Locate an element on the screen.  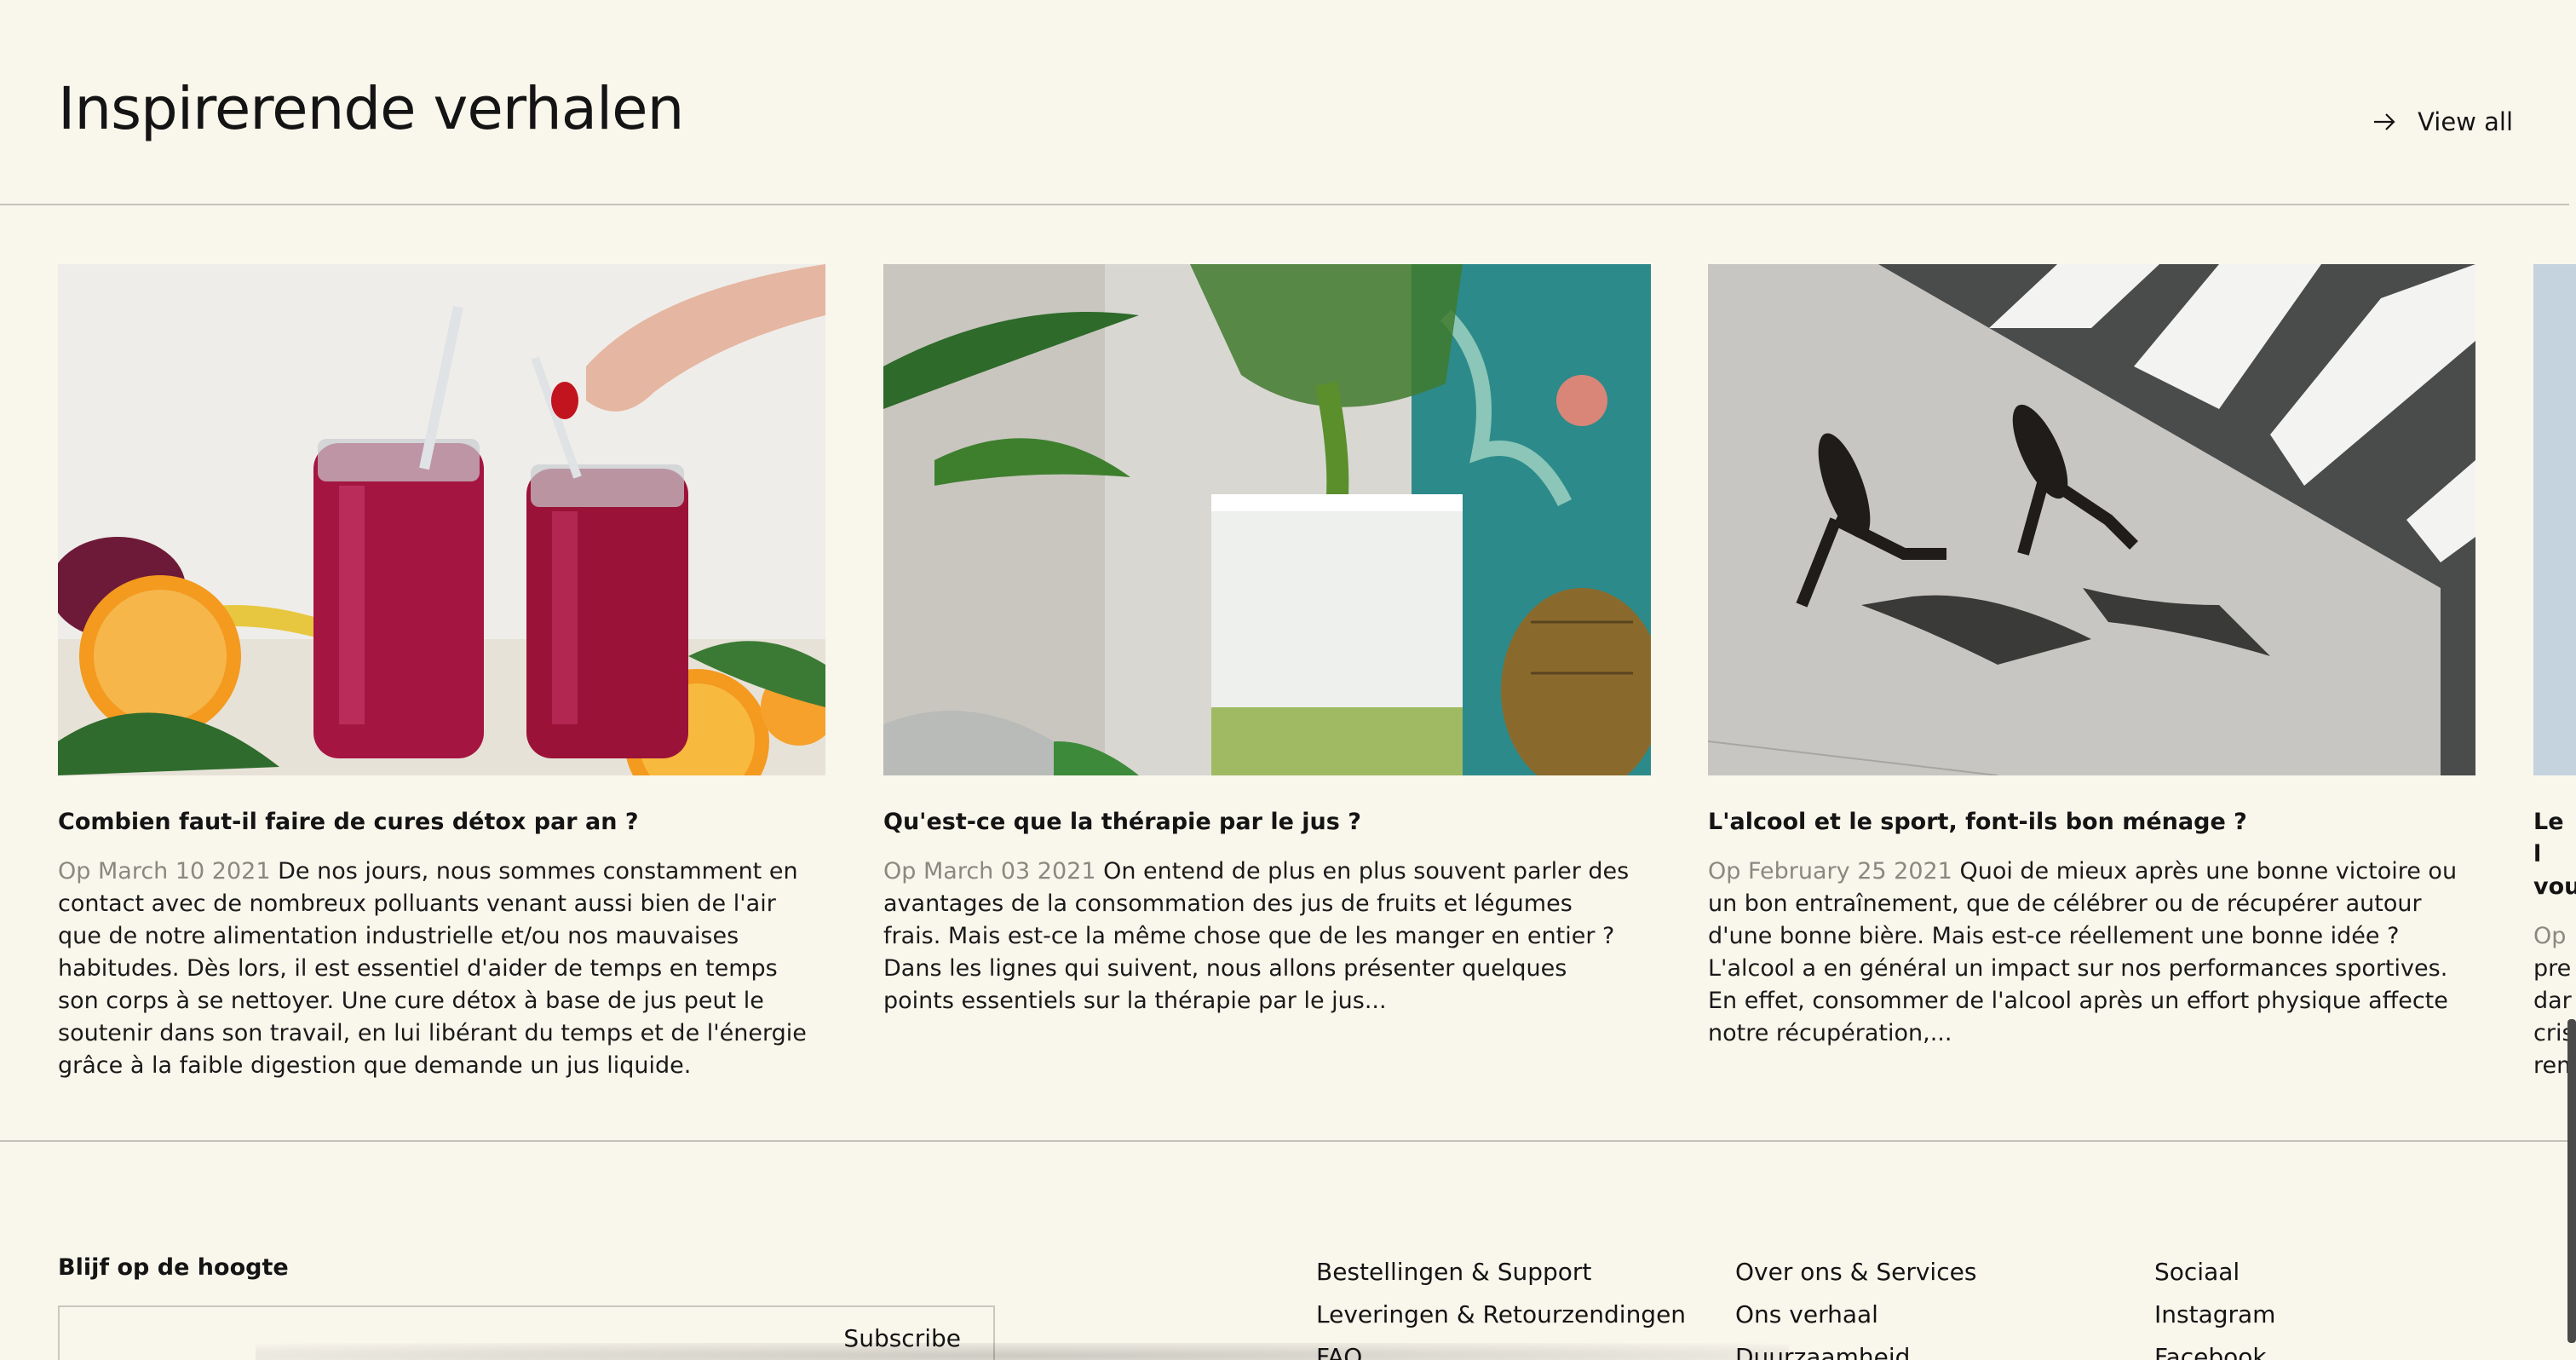
footer-link-about-services: Over ons & Services is located at coordinates (1856, 1272).